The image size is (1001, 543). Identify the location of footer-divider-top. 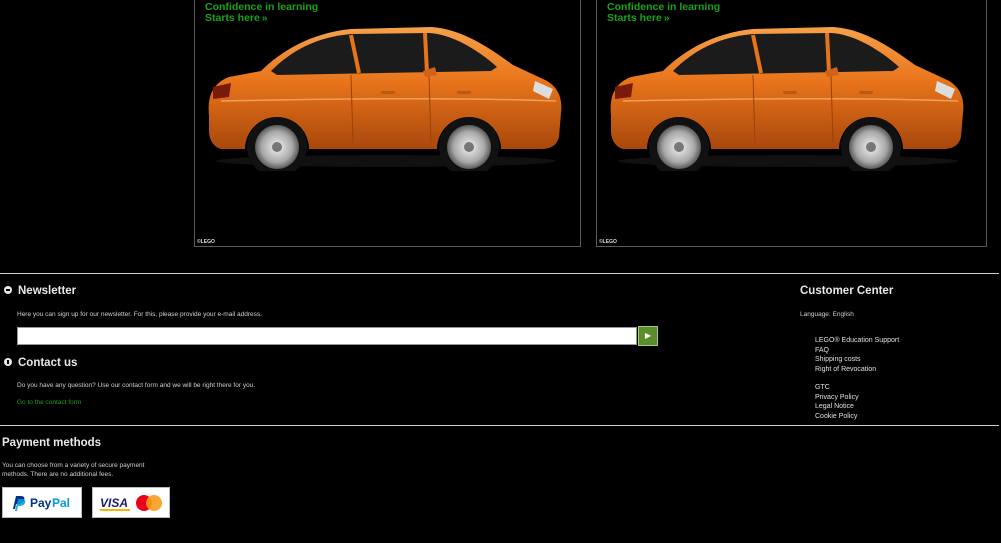
(499, 273).